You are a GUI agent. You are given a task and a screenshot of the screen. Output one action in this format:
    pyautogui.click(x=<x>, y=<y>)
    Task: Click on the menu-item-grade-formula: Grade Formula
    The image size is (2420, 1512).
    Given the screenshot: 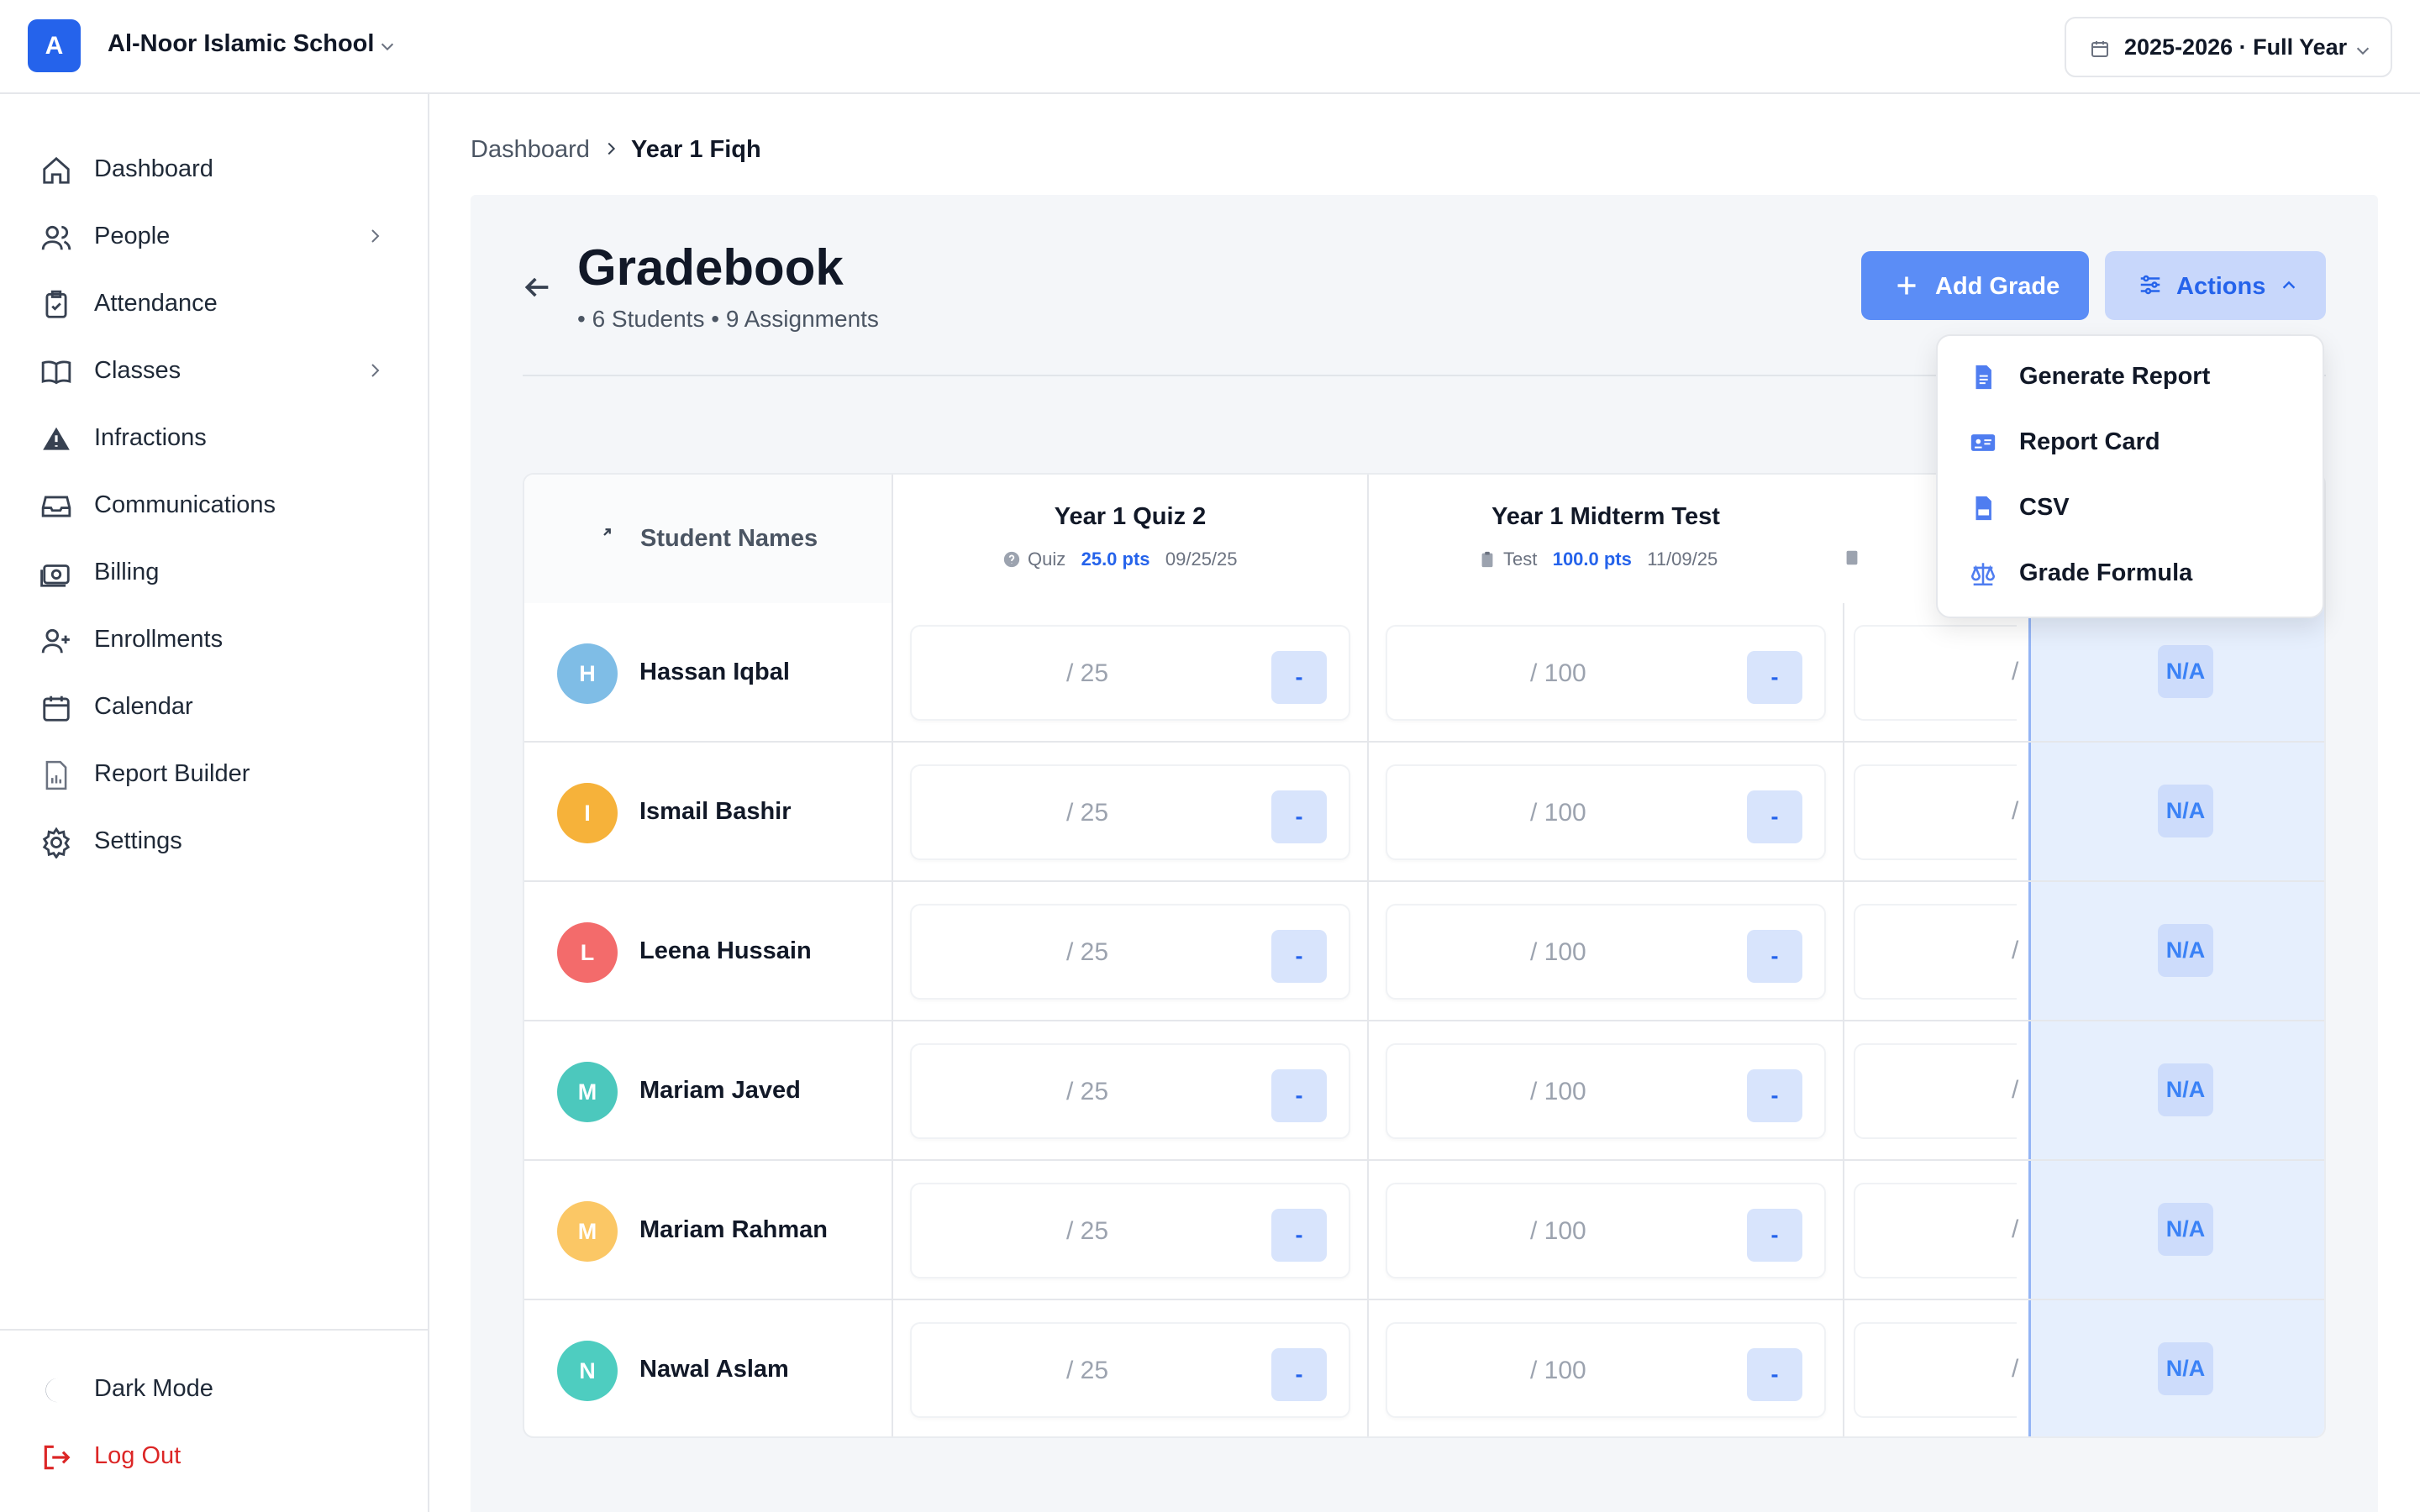 What is the action you would take?
    pyautogui.click(x=2130, y=577)
    